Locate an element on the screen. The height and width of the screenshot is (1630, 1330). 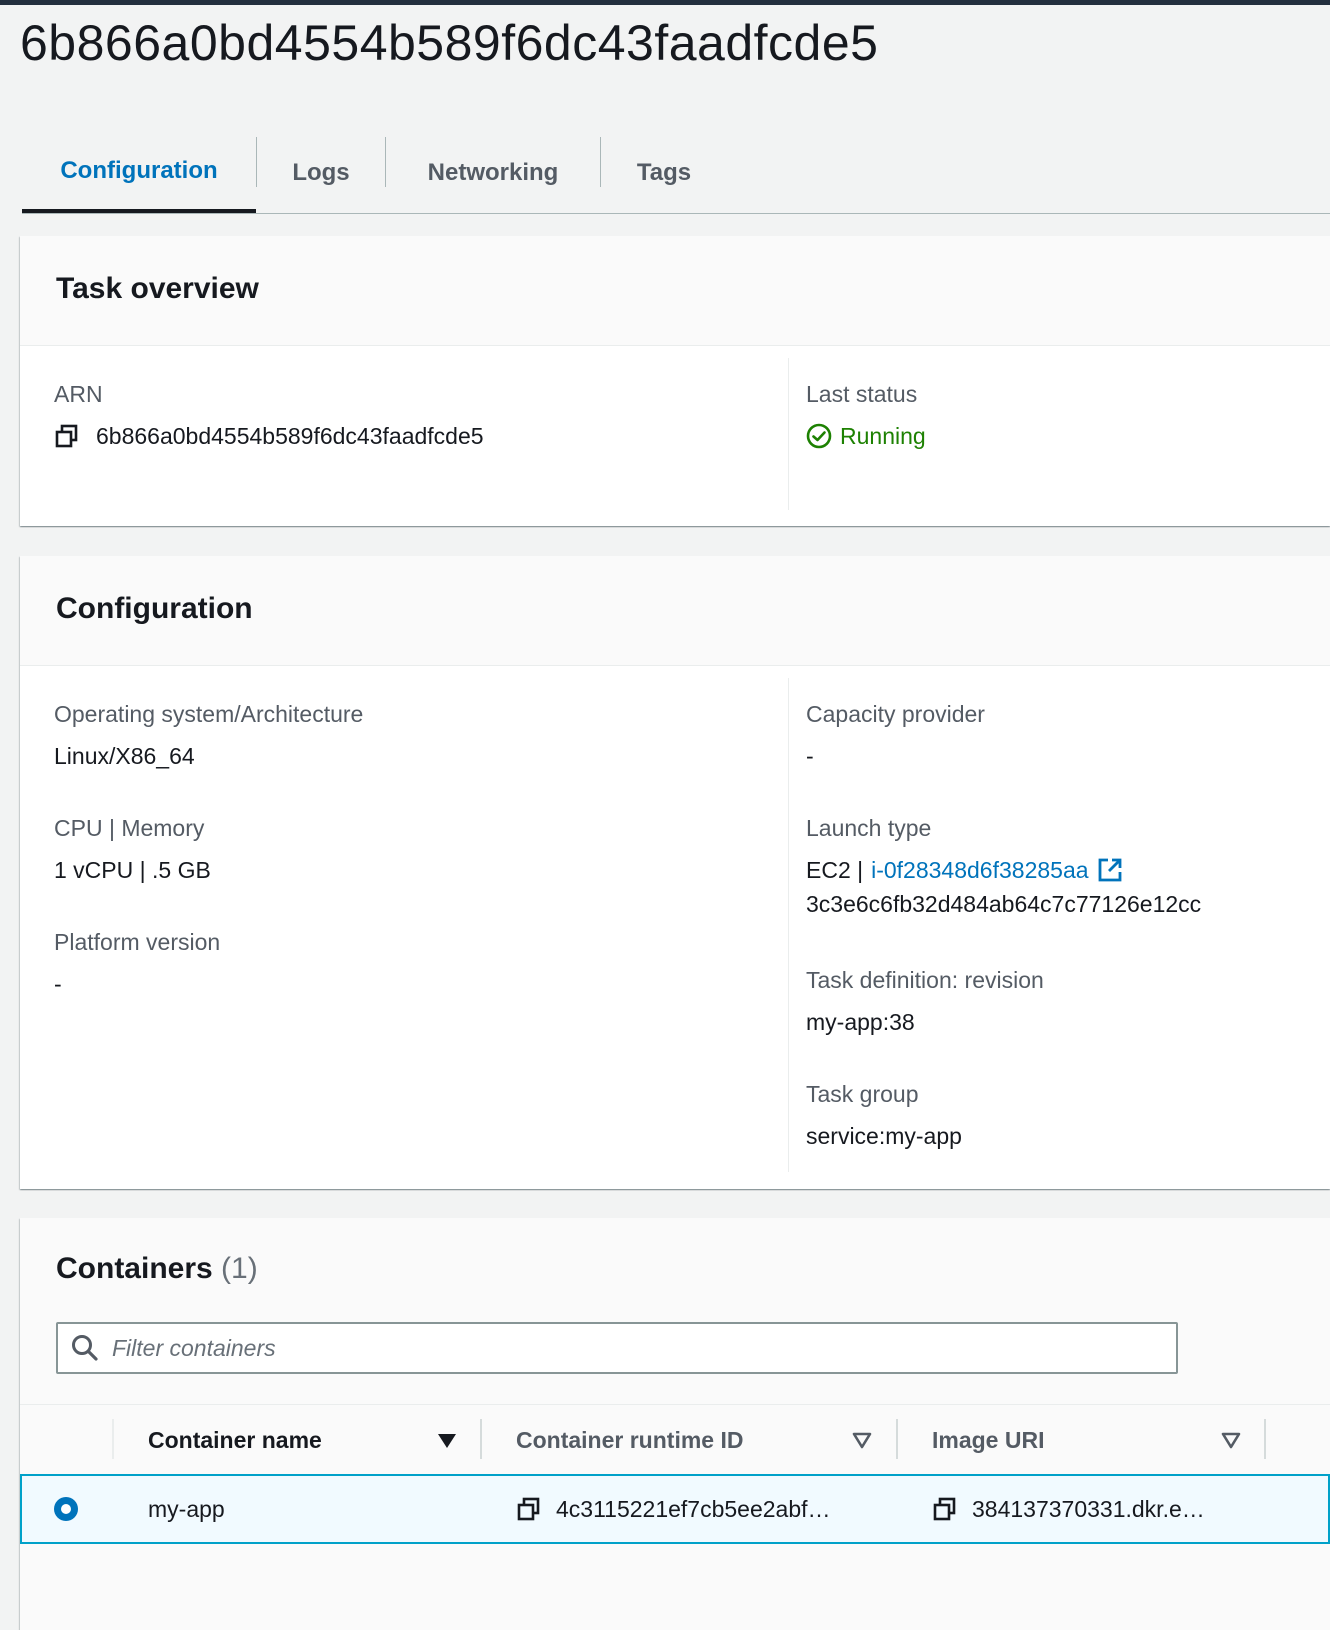
sort-descending-icon is located at coordinates (447, 1440).